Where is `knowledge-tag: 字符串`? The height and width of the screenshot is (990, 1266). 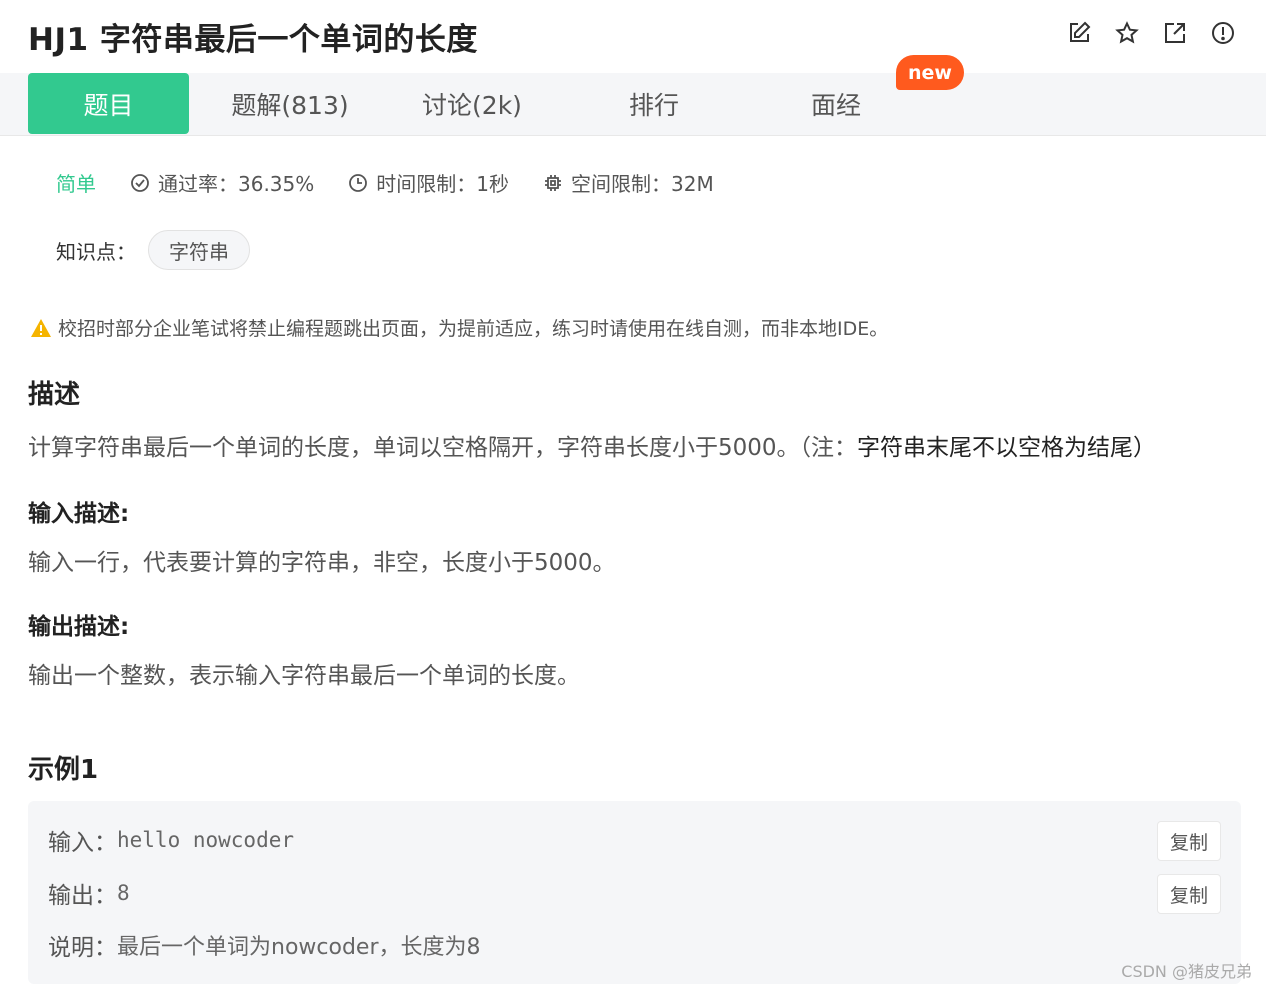
knowledge-tag: 字符串 is located at coordinates (199, 250).